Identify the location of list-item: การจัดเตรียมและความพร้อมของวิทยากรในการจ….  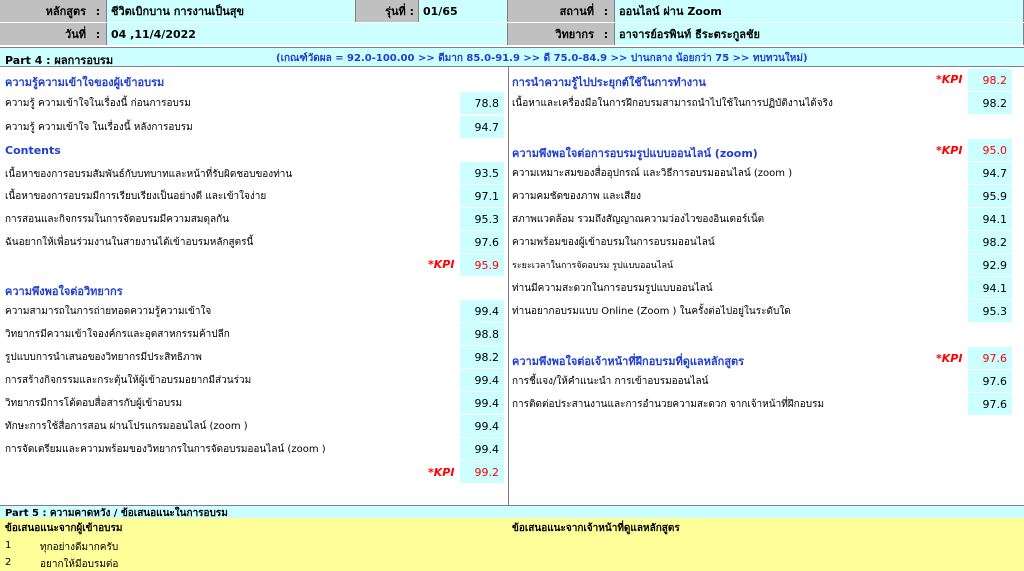
(165, 449).